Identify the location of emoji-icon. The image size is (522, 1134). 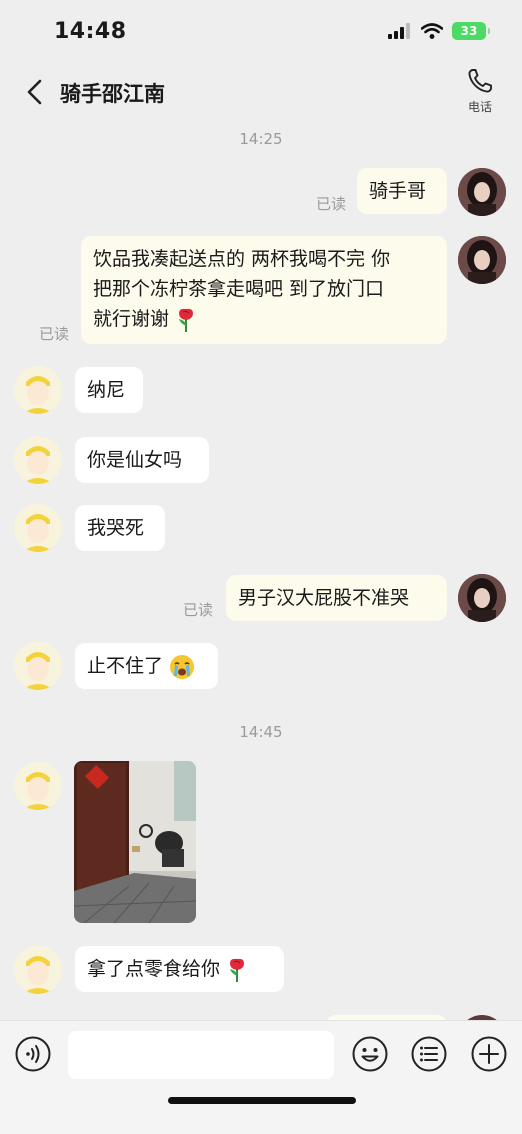
(370, 1054).